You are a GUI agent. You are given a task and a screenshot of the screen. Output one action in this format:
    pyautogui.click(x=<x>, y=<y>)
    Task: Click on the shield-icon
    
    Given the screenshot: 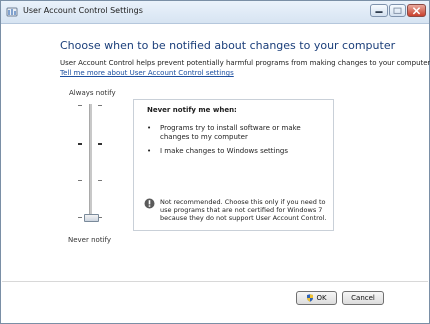 What is the action you would take?
    pyautogui.click(x=310, y=298)
    